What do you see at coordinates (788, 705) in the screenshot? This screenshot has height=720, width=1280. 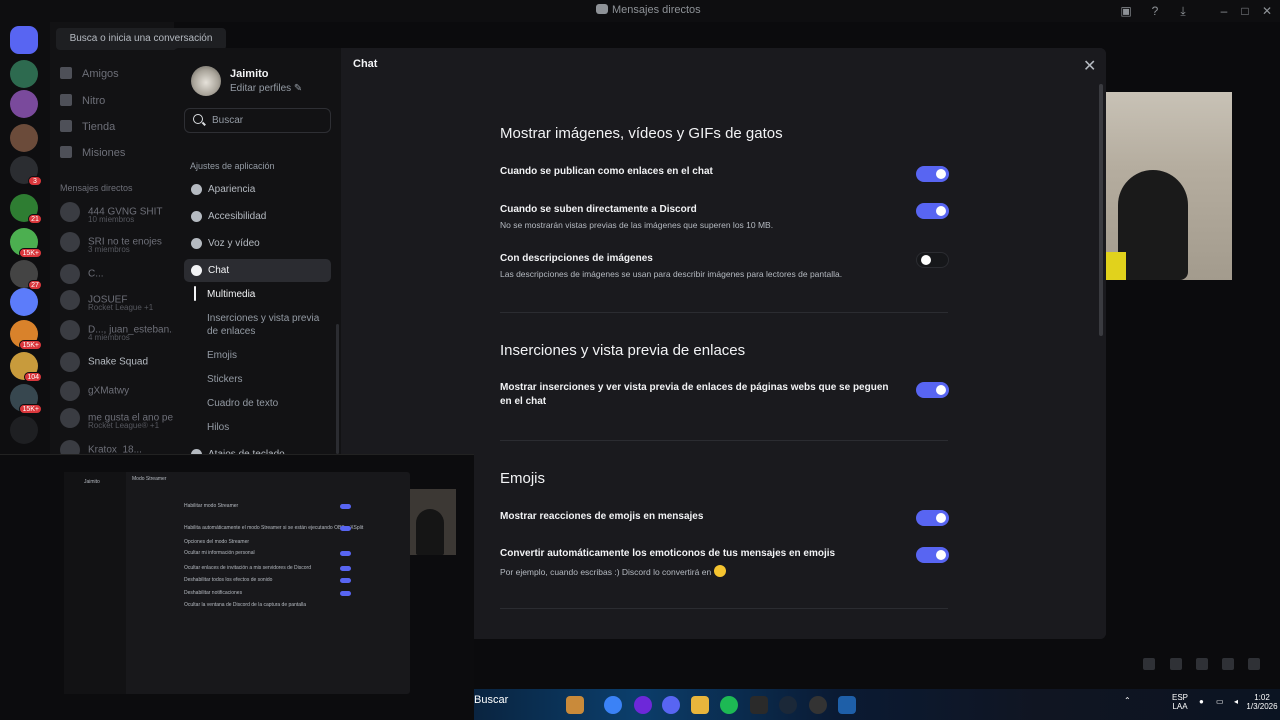 I see `steam-icon` at bounding box center [788, 705].